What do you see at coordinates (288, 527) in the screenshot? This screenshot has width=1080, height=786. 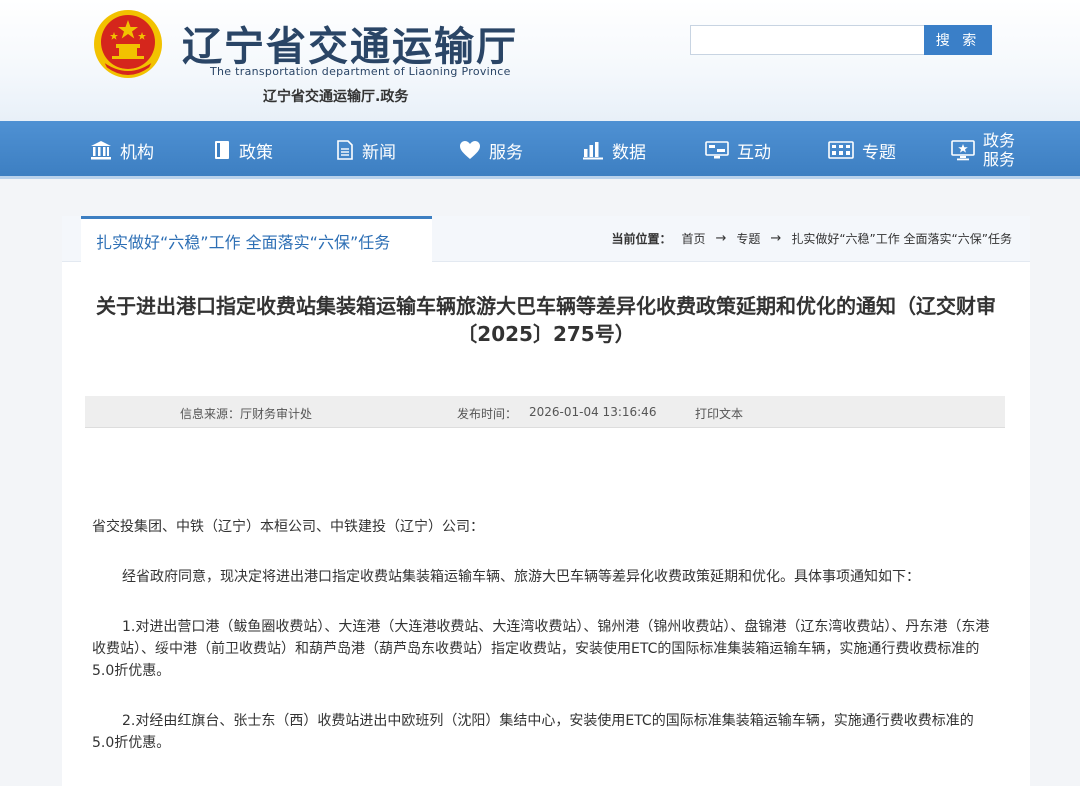 I see `article-paragraph-salutation: 省交投集团、中铁（辽宁）本桓公司、中铁建投（辽宁）公司：` at bounding box center [288, 527].